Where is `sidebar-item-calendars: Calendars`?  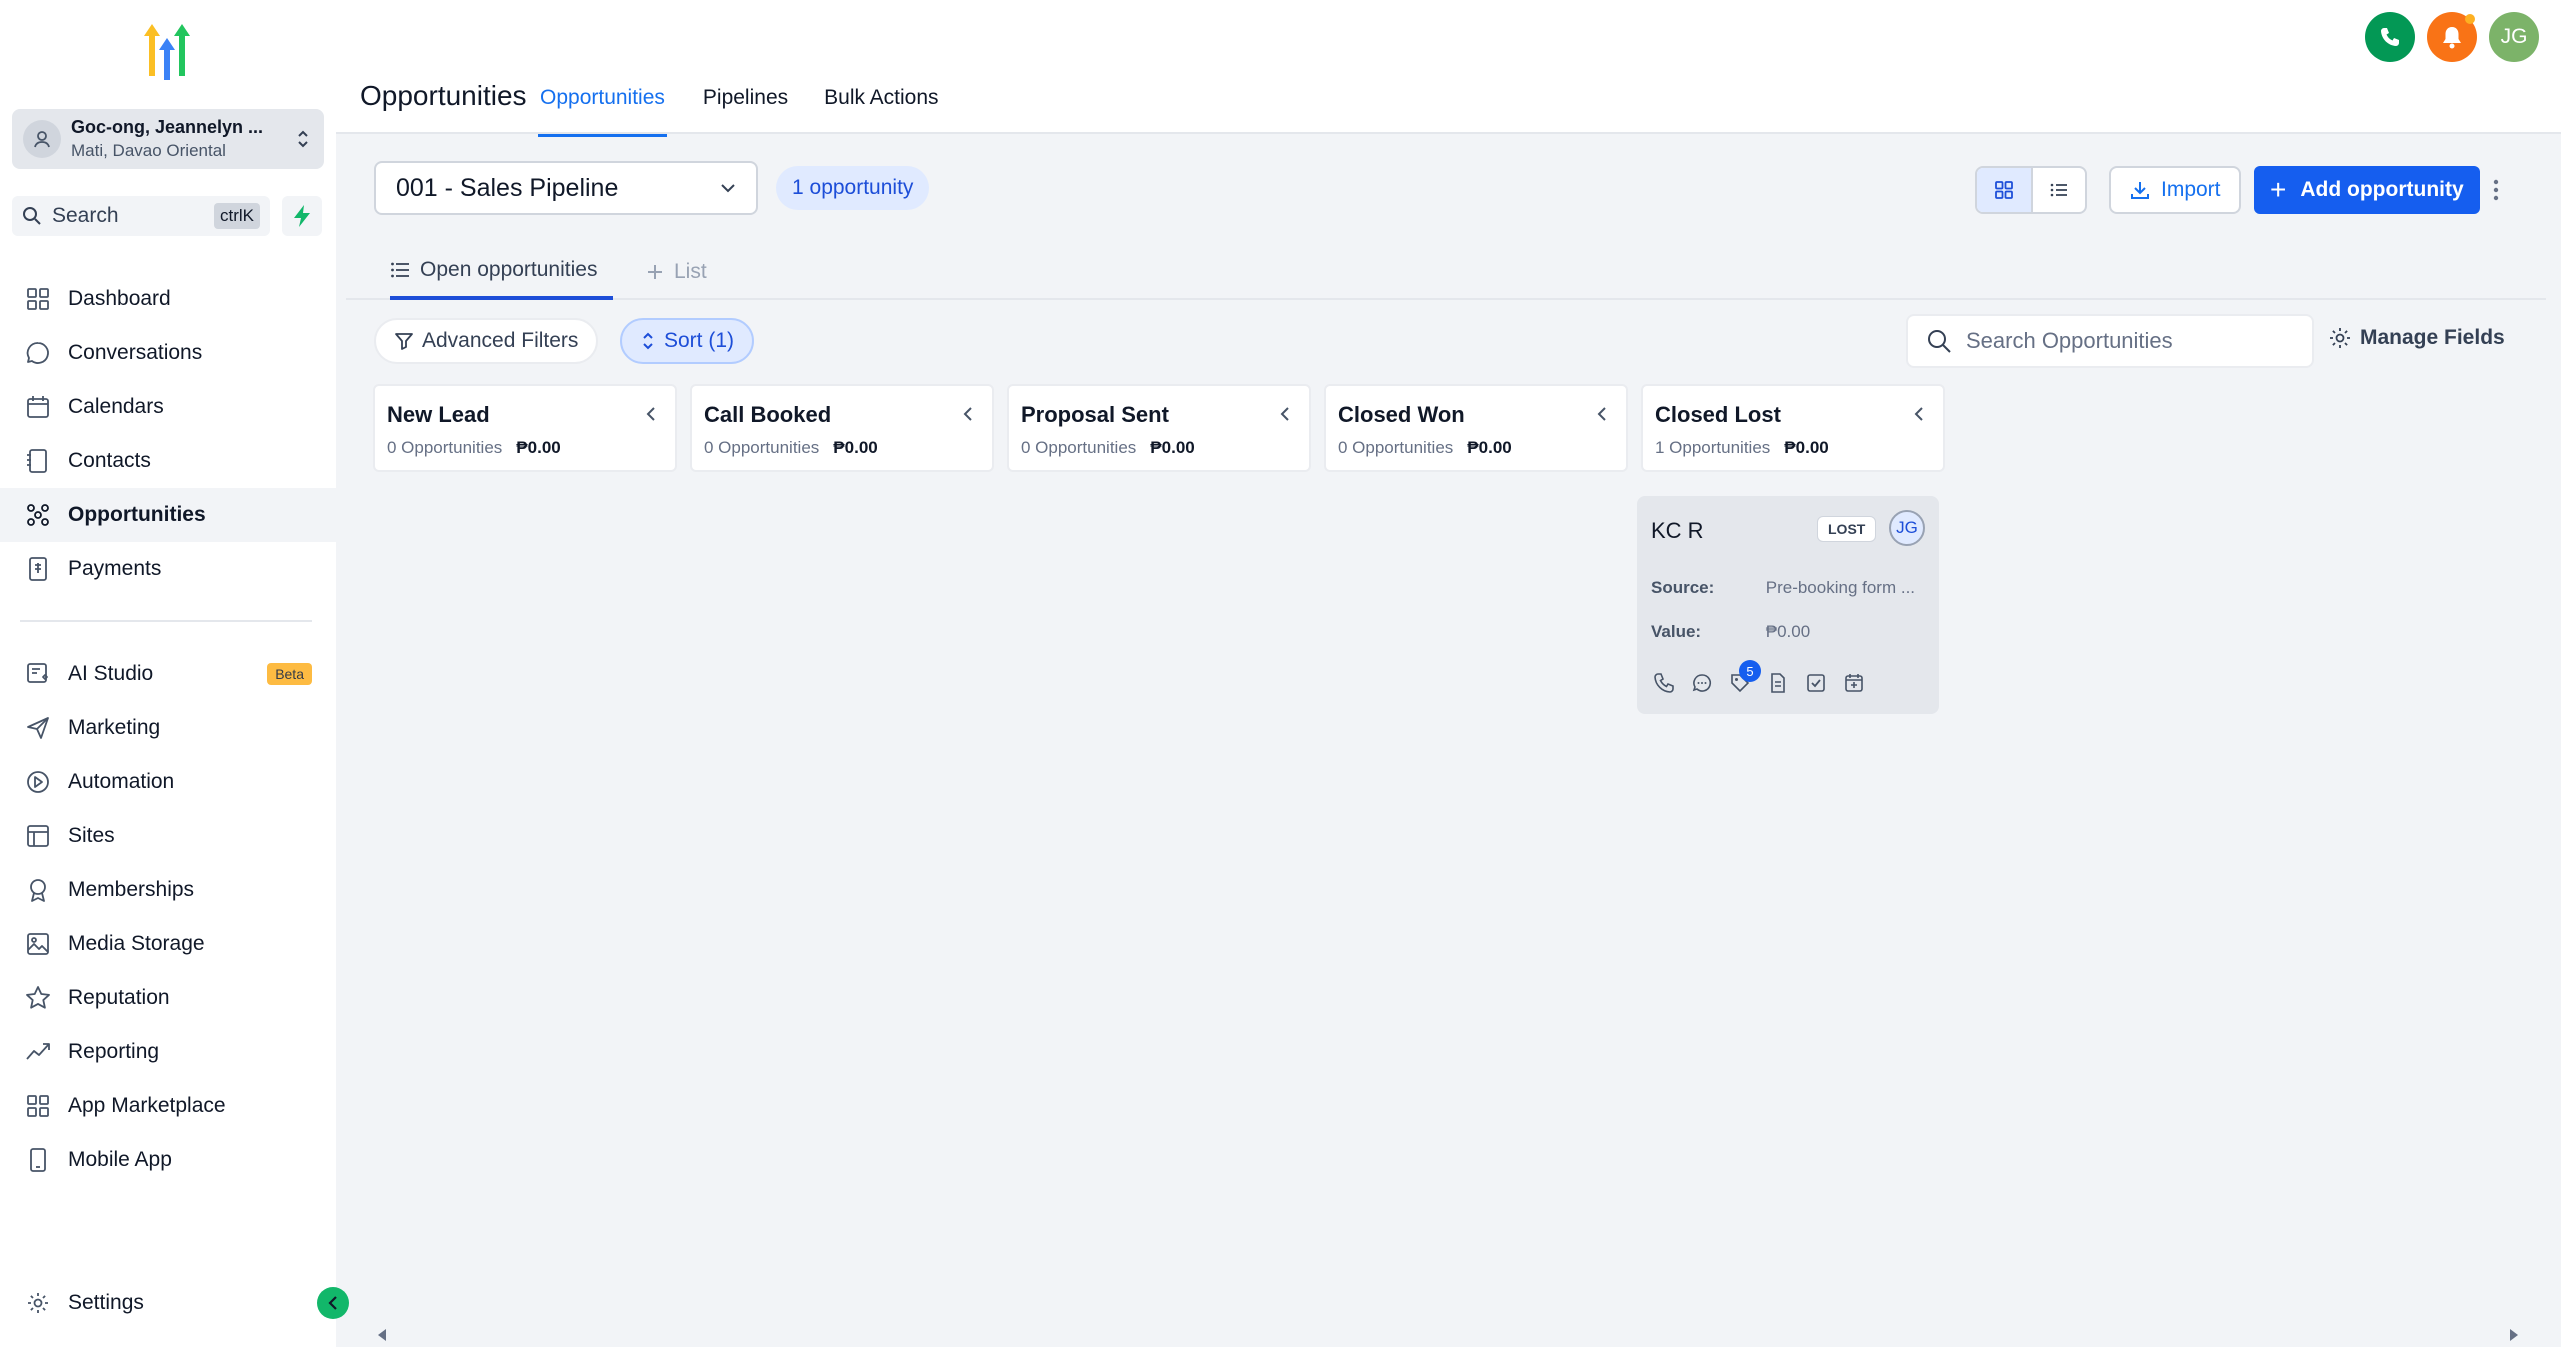
sidebar-item-calendars: Calendars is located at coordinates (168, 407).